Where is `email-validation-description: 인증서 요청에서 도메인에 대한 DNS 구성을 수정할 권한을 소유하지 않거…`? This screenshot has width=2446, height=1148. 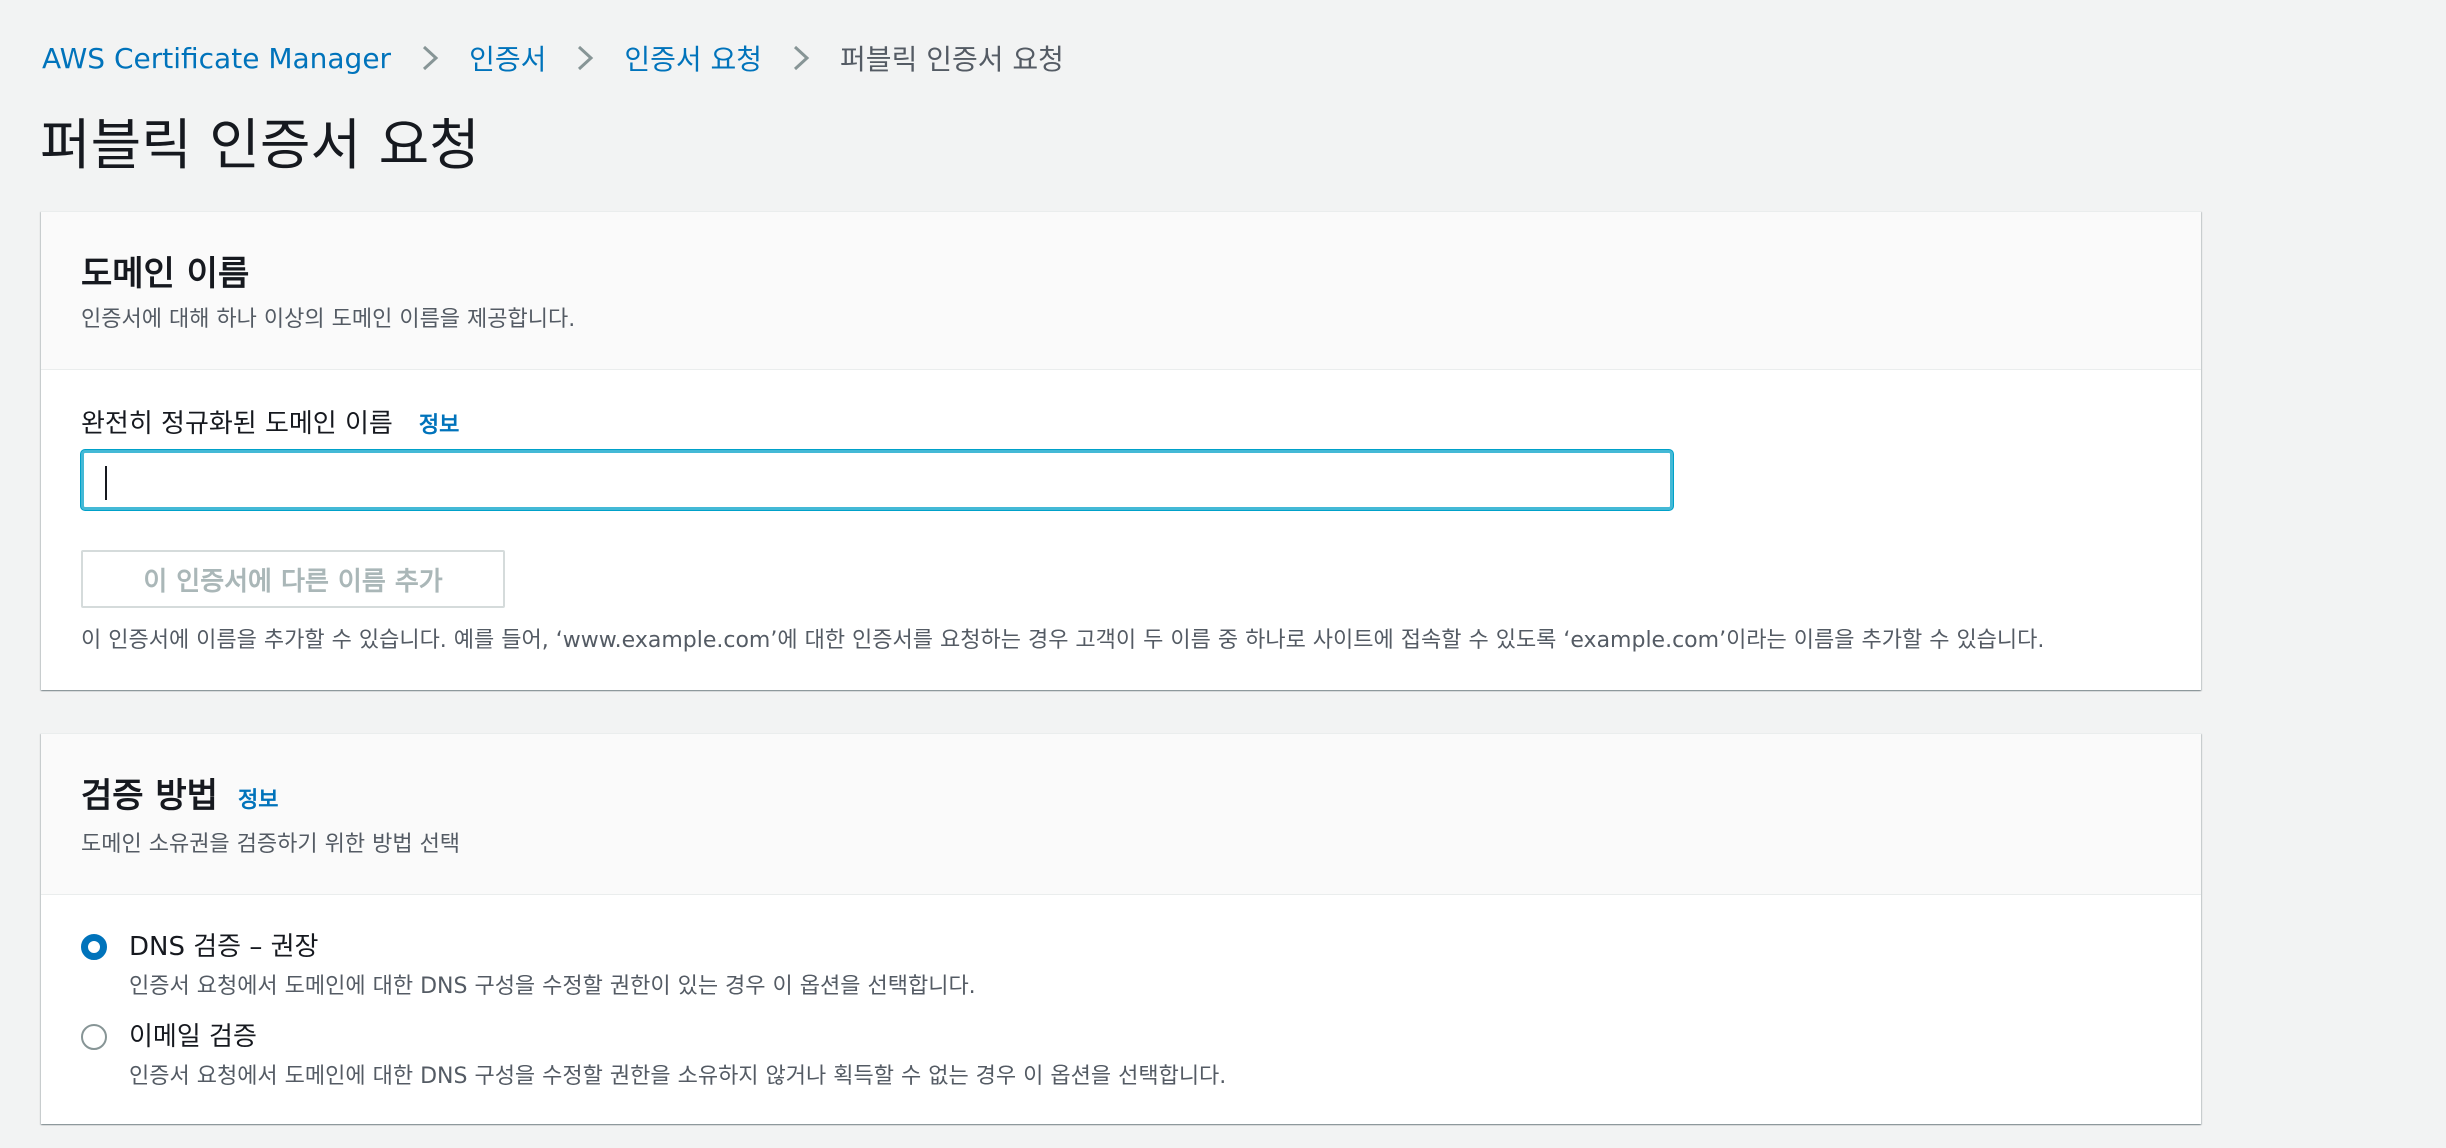
email-validation-description: 인증서 요청에서 도메인에 대한 DNS 구성을 수정할 권한을 소유하지 않거… is located at coordinates (678, 1076).